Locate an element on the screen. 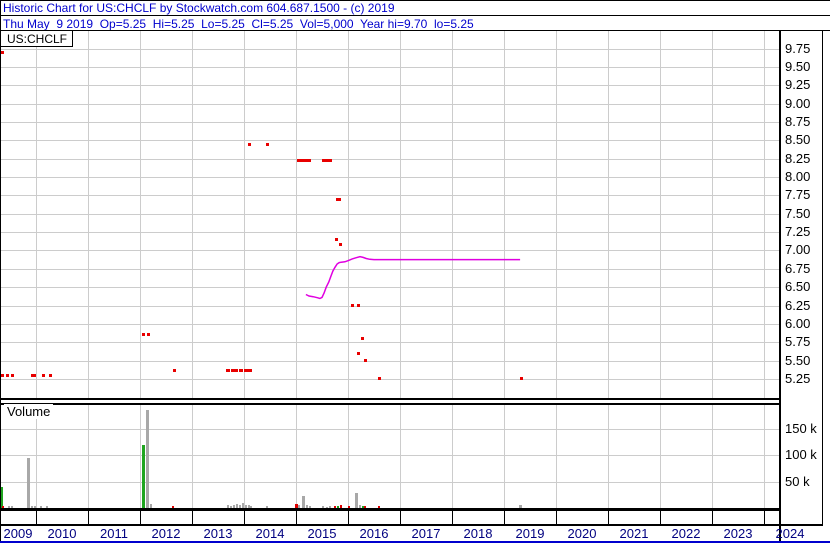 The width and height of the screenshot is (830, 543). symbol-label: US:CHCLF is located at coordinates (37, 39).